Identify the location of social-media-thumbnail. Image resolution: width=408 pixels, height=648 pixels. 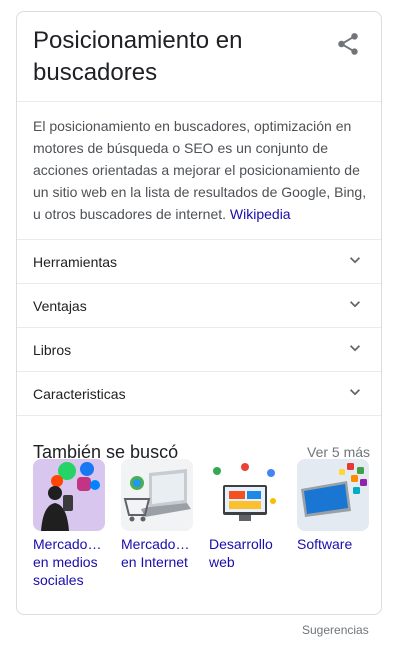
(69, 495).